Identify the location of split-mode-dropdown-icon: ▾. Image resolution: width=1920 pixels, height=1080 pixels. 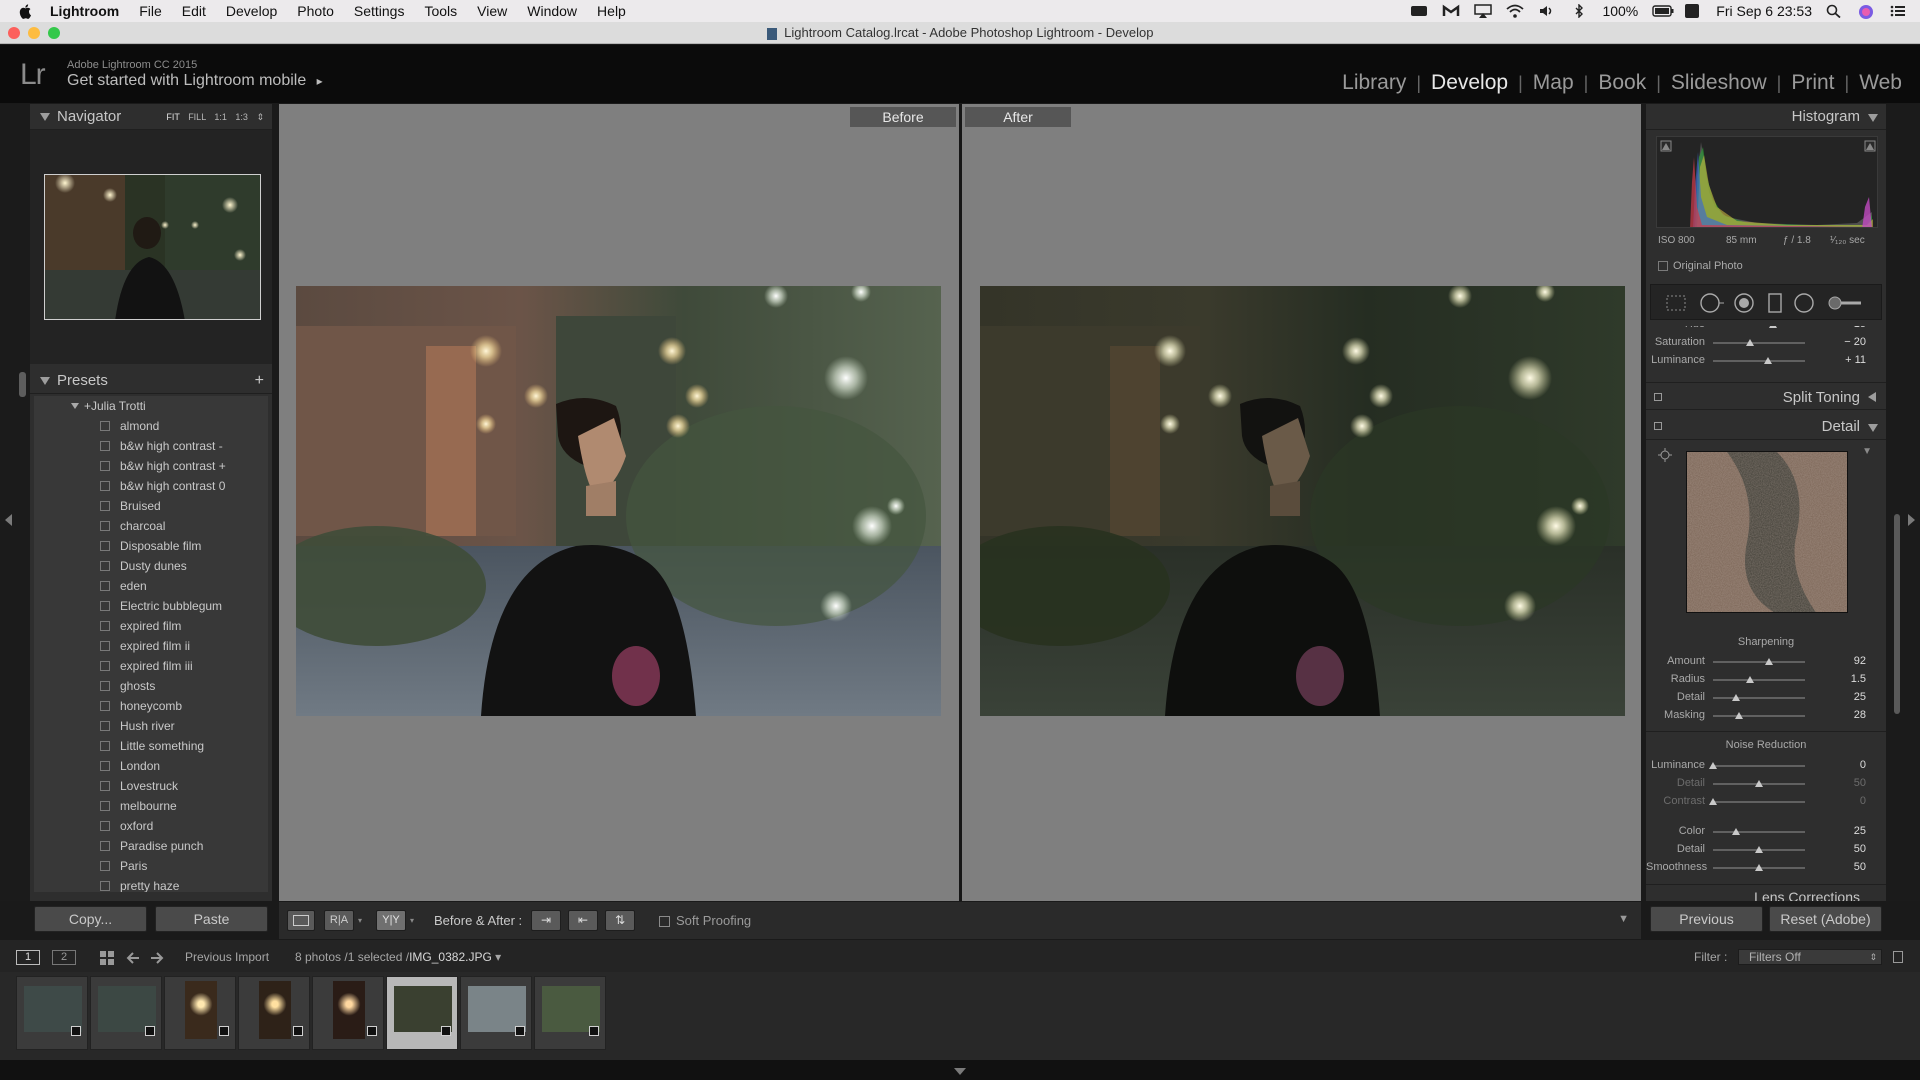
(412, 920).